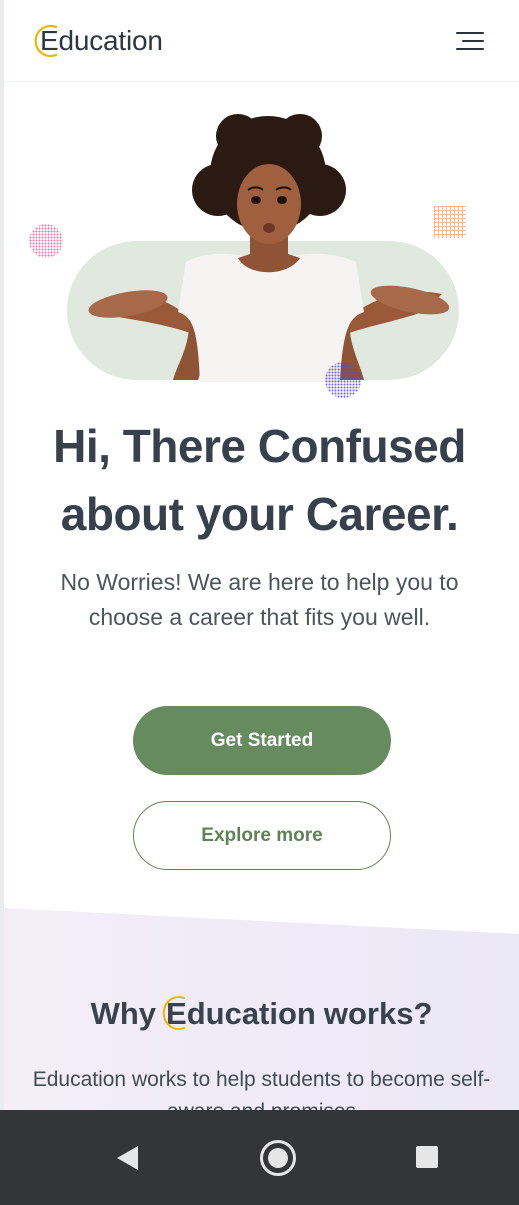 The height and width of the screenshot is (1205, 519). Describe the element at coordinates (468, 42) in the screenshot. I see `hamburger-menu-icon` at that location.